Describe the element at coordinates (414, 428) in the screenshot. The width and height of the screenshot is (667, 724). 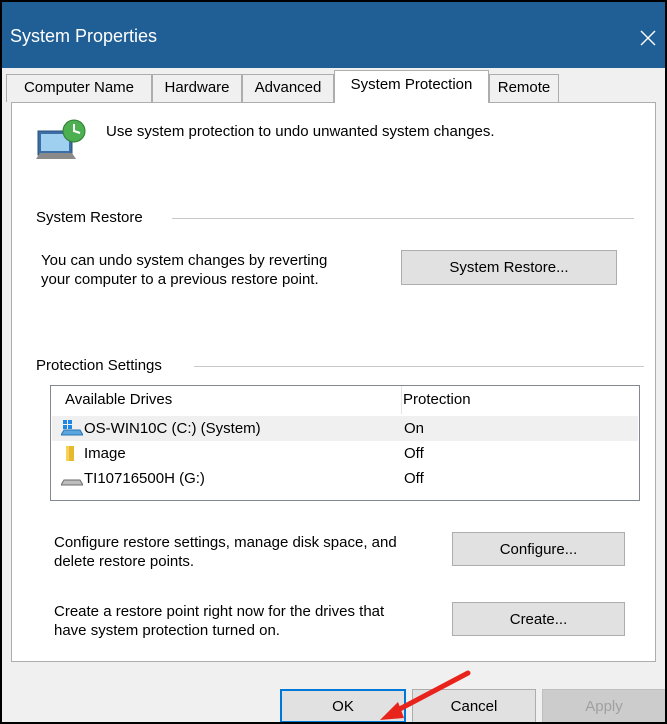
I see `drive-protection-status: On` at that location.